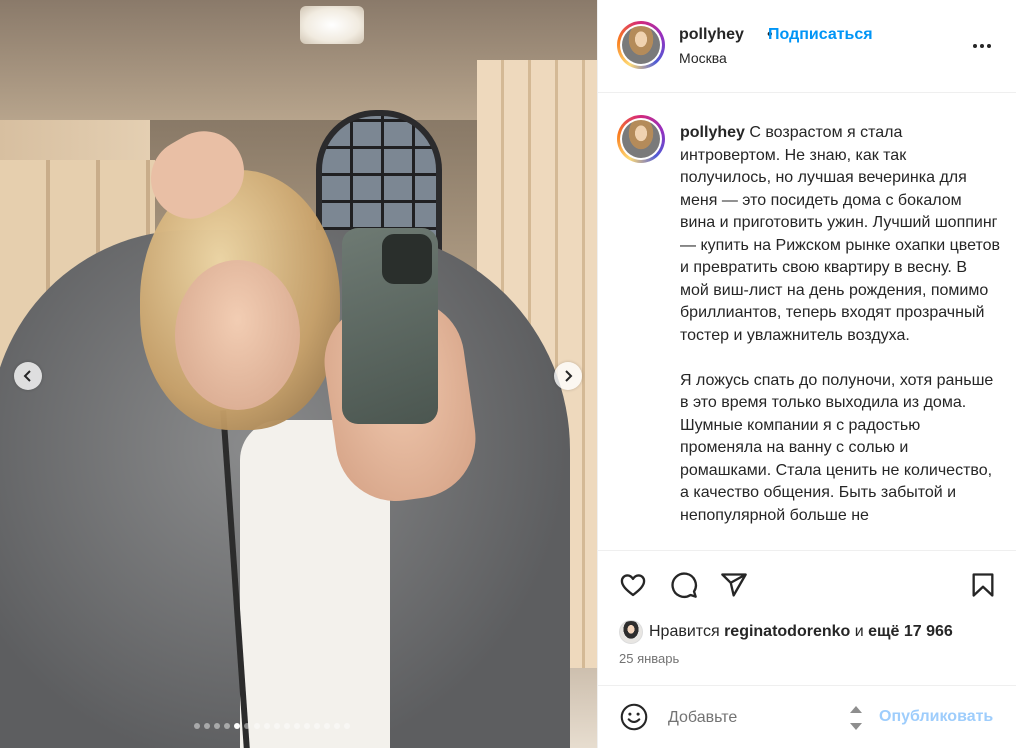 The image size is (1016, 748). I want to click on caption-author-avatar, so click(641, 139).